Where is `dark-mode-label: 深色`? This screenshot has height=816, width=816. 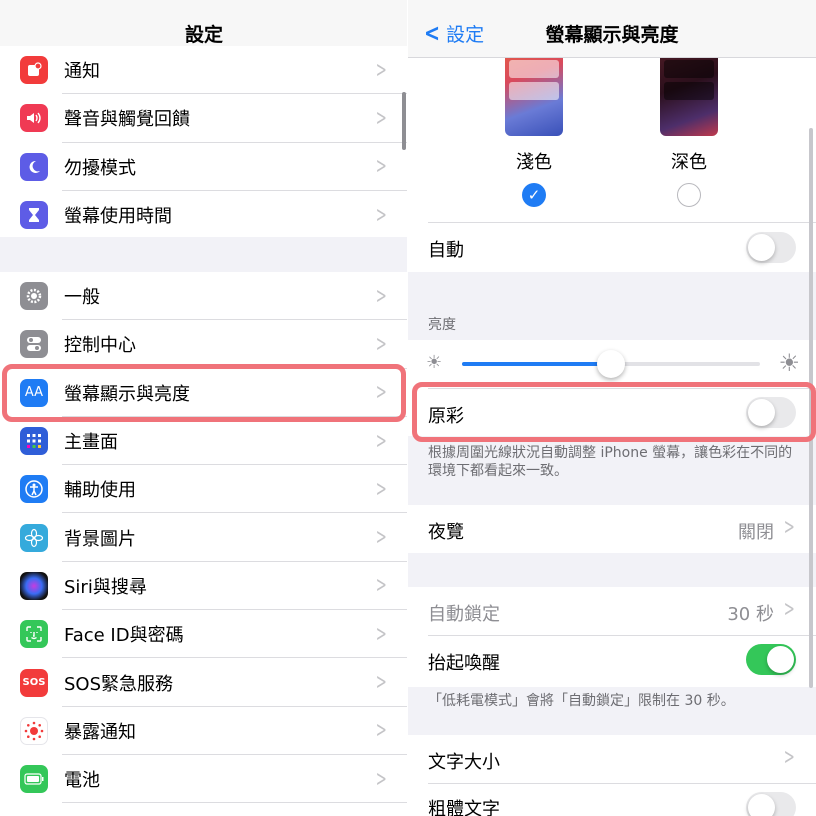
dark-mode-label: 深色 is located at coordinates (689, 162).